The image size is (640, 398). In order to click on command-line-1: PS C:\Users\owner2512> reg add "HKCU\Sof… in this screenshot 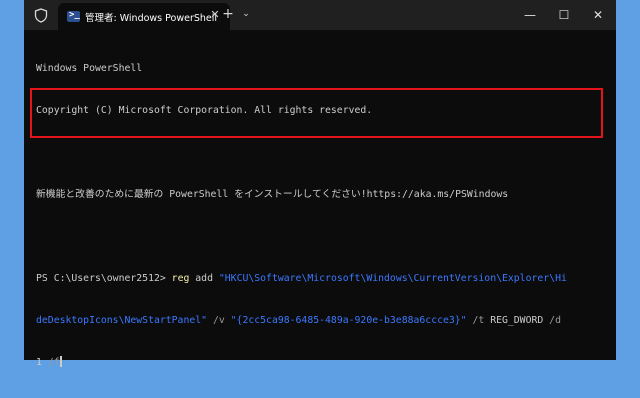, I will do `click(321, 279)`.